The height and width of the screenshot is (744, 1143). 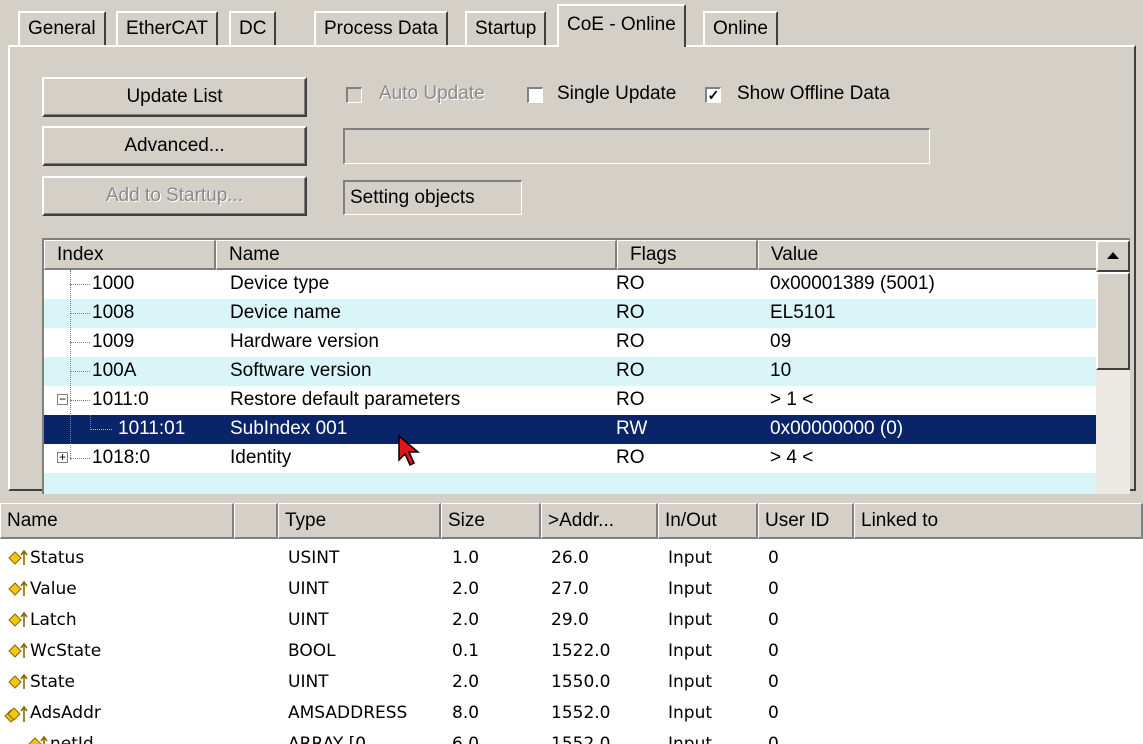 What do you see at coordinates (773, 651) in the screenshot?
I see `var-user-id: 0` at bounding box center [773, 651].